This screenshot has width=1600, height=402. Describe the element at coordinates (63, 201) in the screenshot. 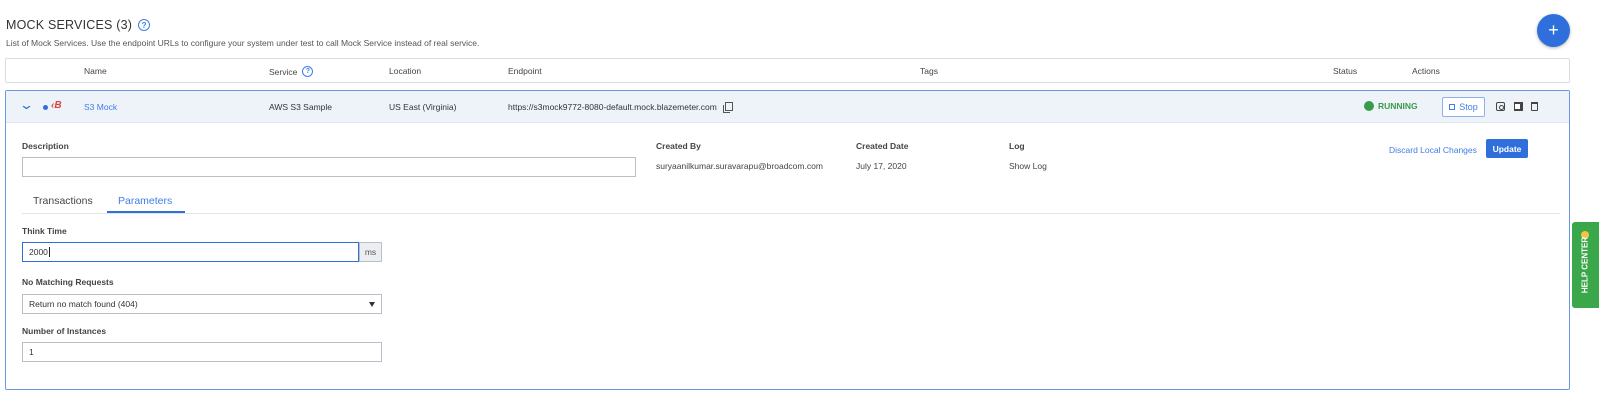

I see `tab-transactions: Transactions` at that location.